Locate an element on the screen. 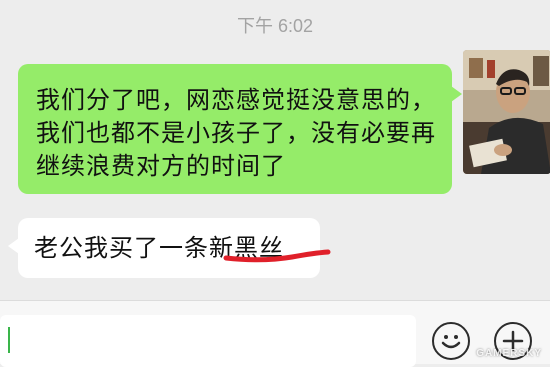  avatar-photo is located at coordinates (506, 112).